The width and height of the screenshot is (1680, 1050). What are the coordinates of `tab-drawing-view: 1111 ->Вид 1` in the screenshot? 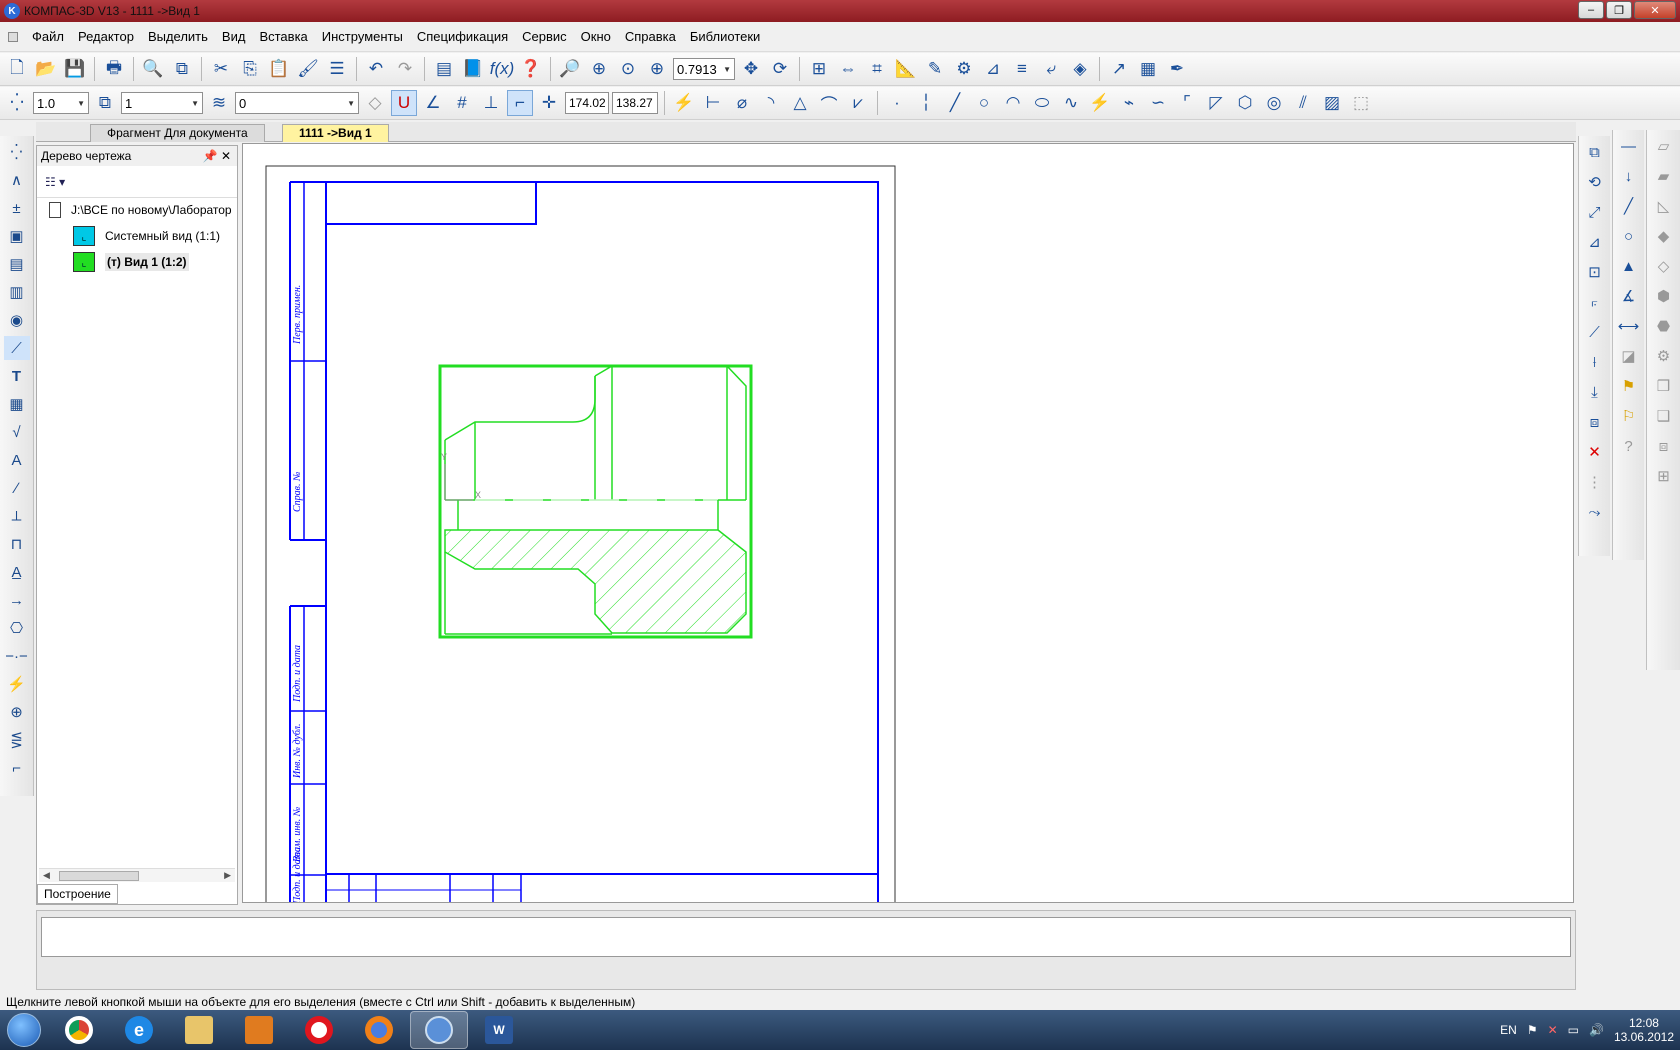 It's located at (335, 133).